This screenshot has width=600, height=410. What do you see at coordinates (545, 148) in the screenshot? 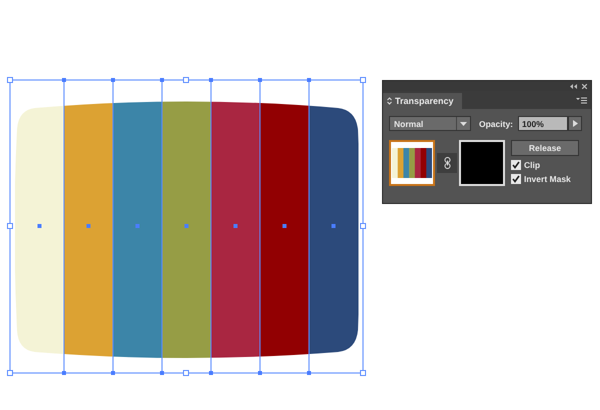
I see `release-button: Release` at bounding box center [545, 148].